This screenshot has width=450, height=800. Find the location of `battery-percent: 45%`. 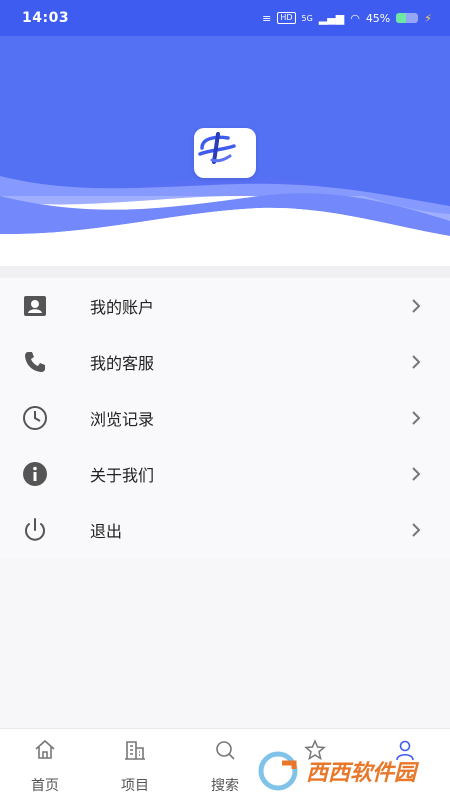

battery-percent: 45% is located at coordinates (378, 18).